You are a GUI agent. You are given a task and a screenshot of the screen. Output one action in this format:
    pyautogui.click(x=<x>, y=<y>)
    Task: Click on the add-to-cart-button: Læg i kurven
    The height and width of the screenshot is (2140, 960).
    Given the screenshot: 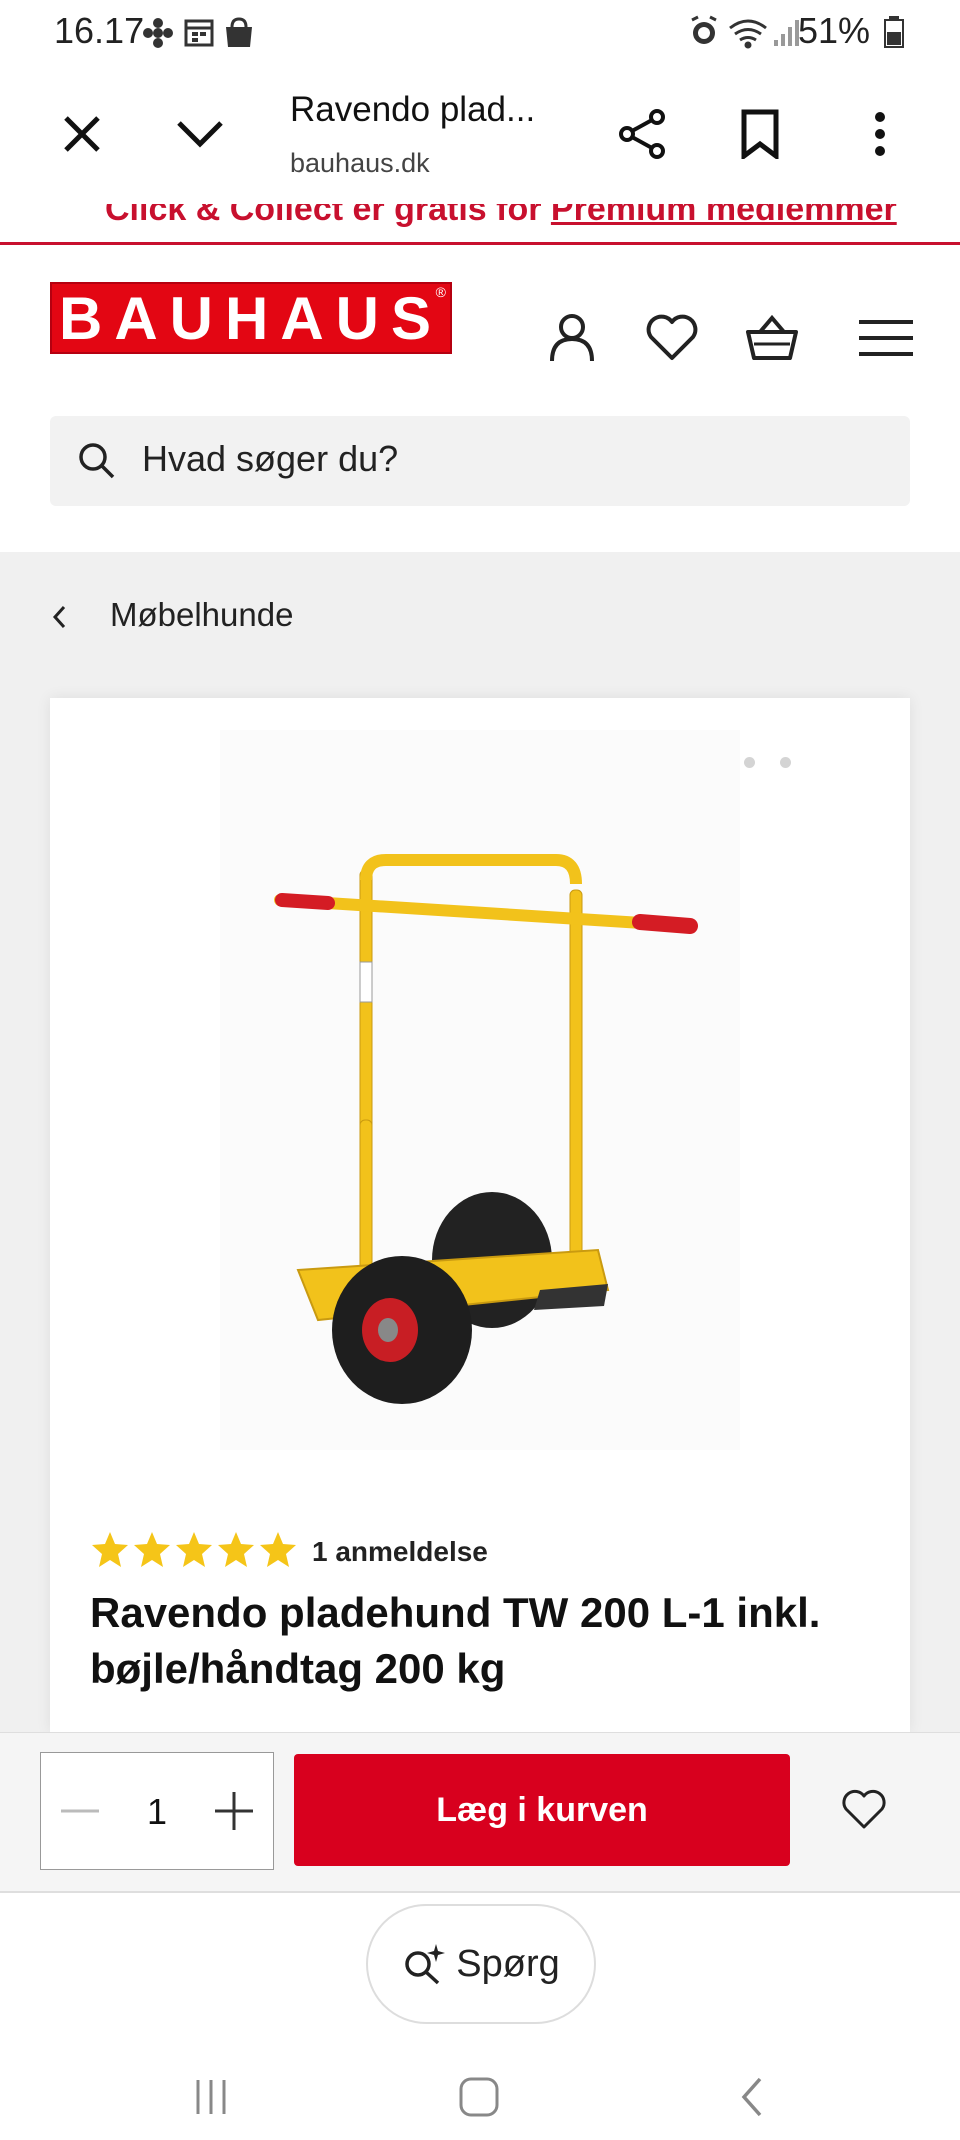 What is the action you would take?
    pyautogui.click(x=542, y=1810)
    